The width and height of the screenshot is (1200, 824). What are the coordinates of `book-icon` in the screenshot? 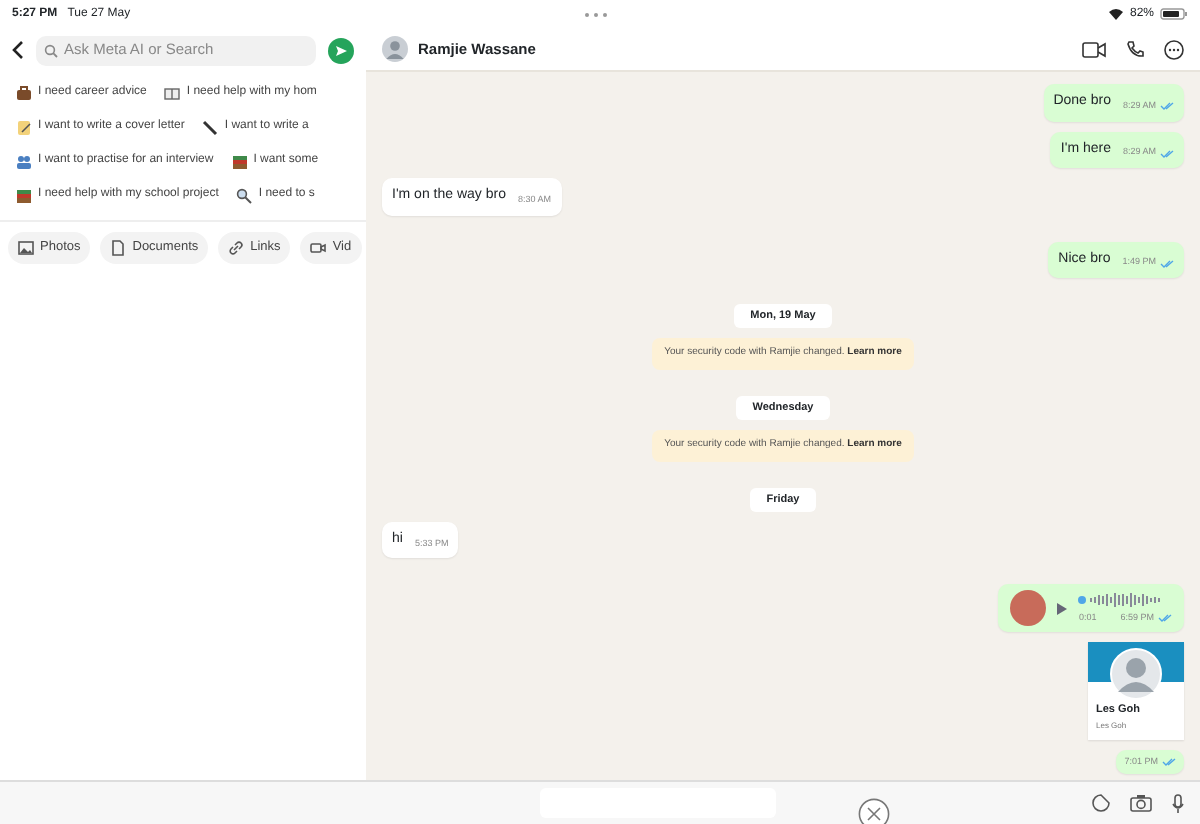 It's located at (172, 93).